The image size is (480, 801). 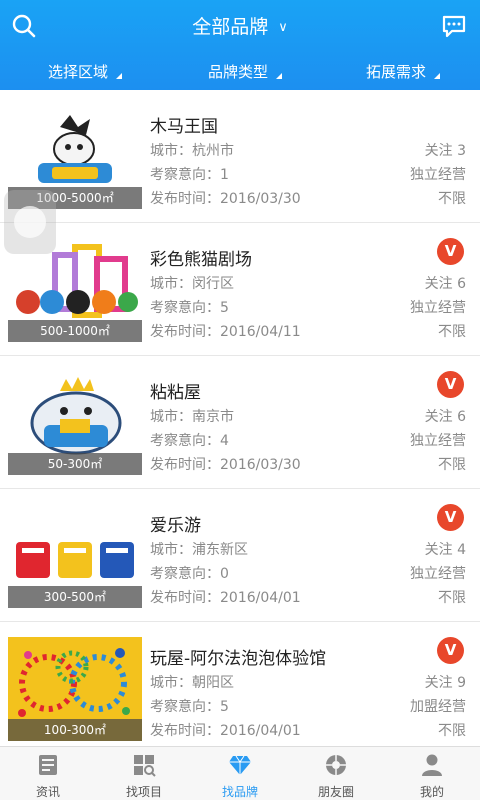 I want to click on tab-news: 资讯, so click(x=48, y=774).